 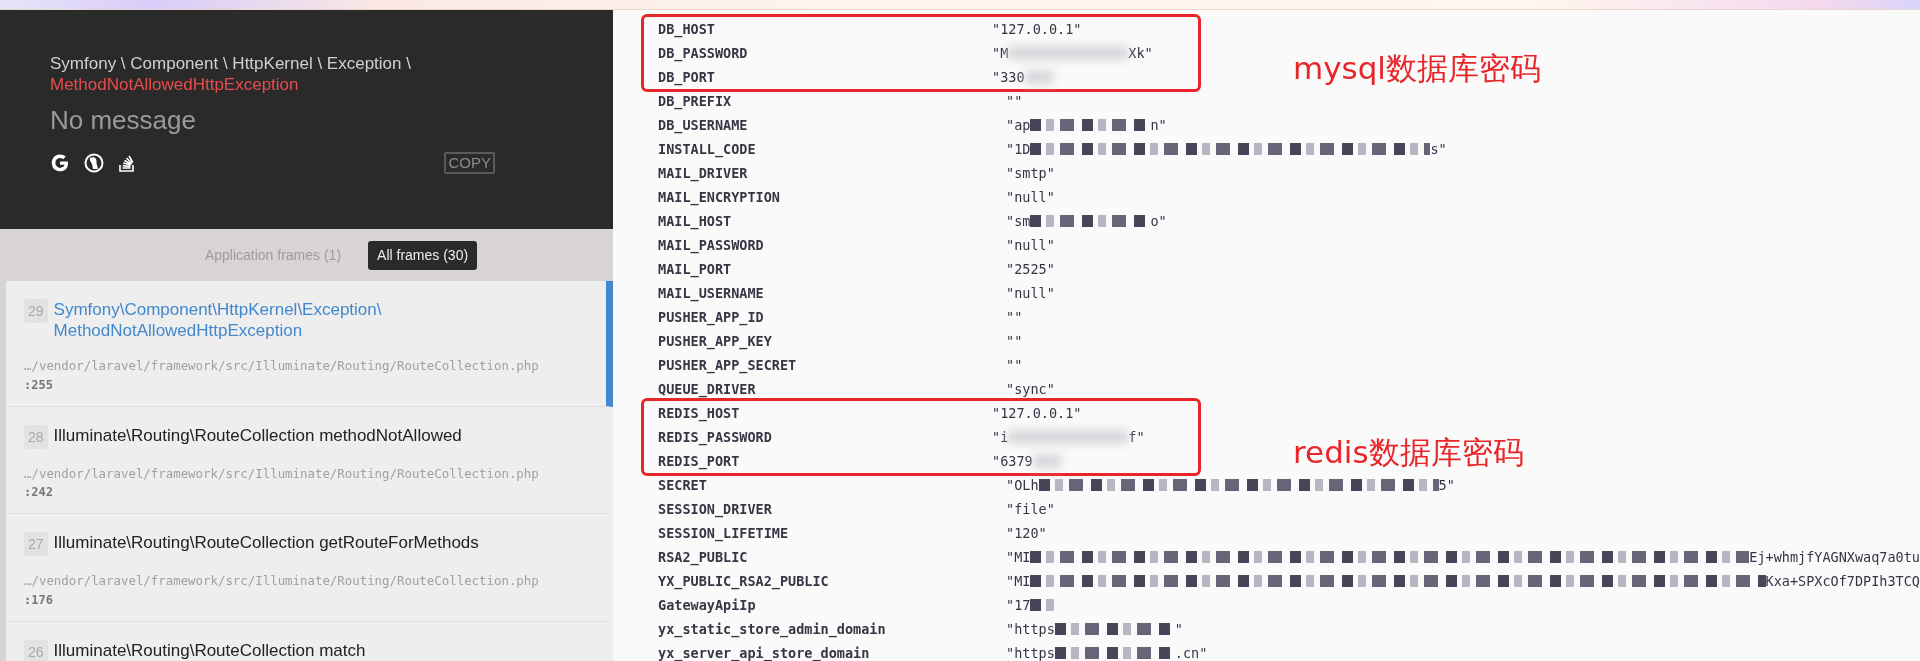 What do you see at coordinates (1018, 149) in the screenshot?
I see `env-value: "1D` at bounding box center [1018, 149].